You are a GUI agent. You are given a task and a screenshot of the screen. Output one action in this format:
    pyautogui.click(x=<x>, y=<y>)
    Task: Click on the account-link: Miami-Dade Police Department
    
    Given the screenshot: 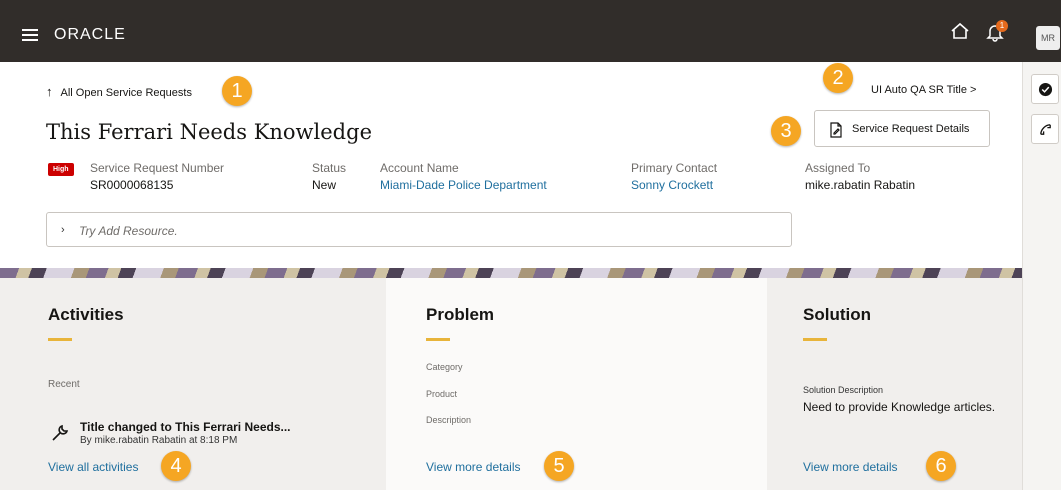 What is the action you would take?
    pyautogui.click(x=463, y=185)
    